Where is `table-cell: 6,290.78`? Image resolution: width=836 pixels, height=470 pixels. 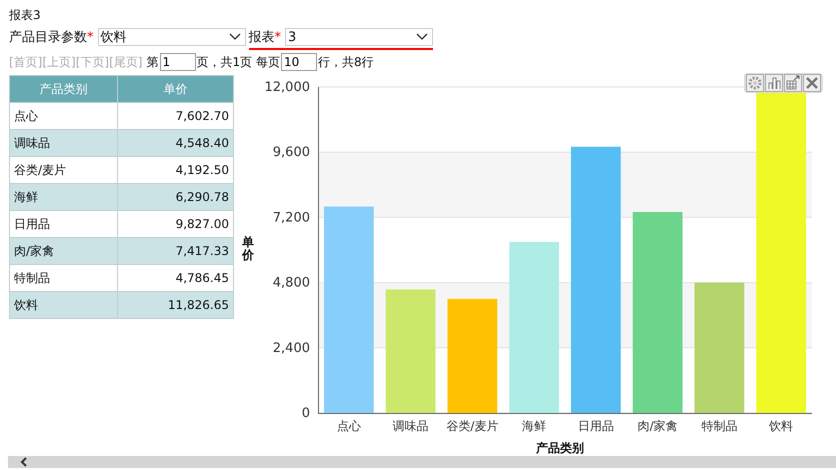
table-cell: 6,290.78 is located at coordinates (176, 197).